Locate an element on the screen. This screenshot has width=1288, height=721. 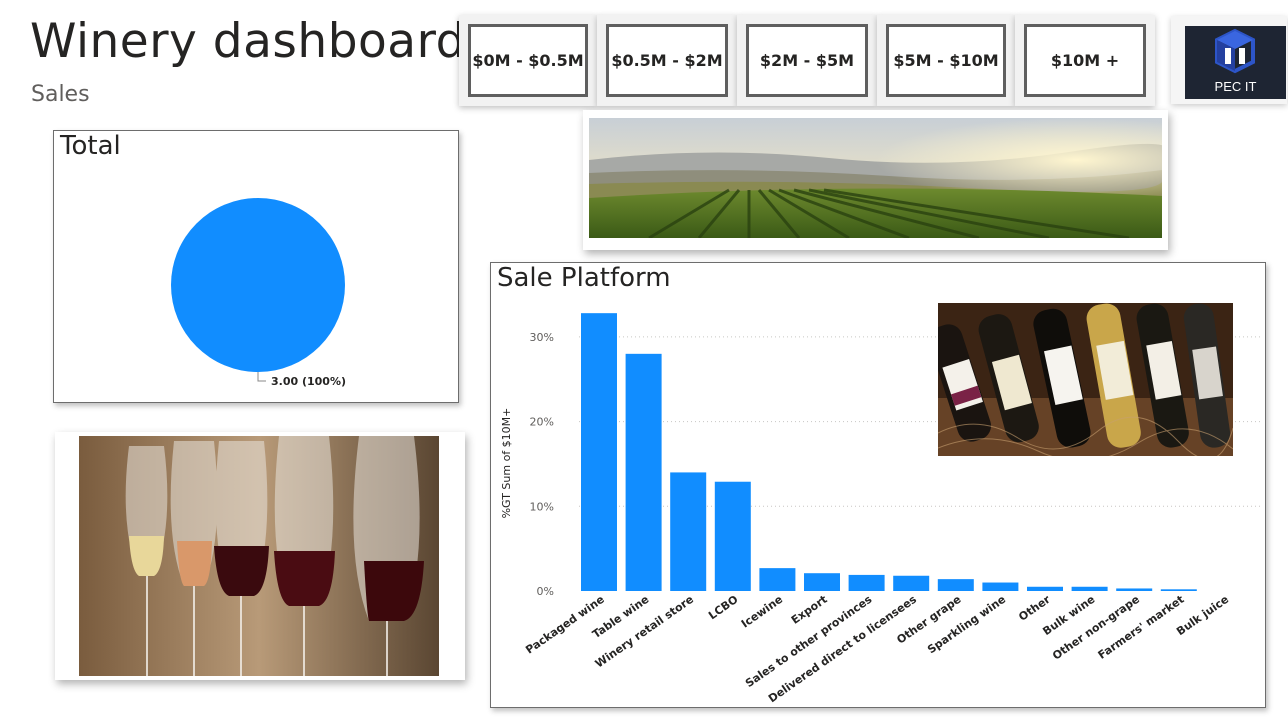
wine-glasses-photo is located at coordinates (259, 556).